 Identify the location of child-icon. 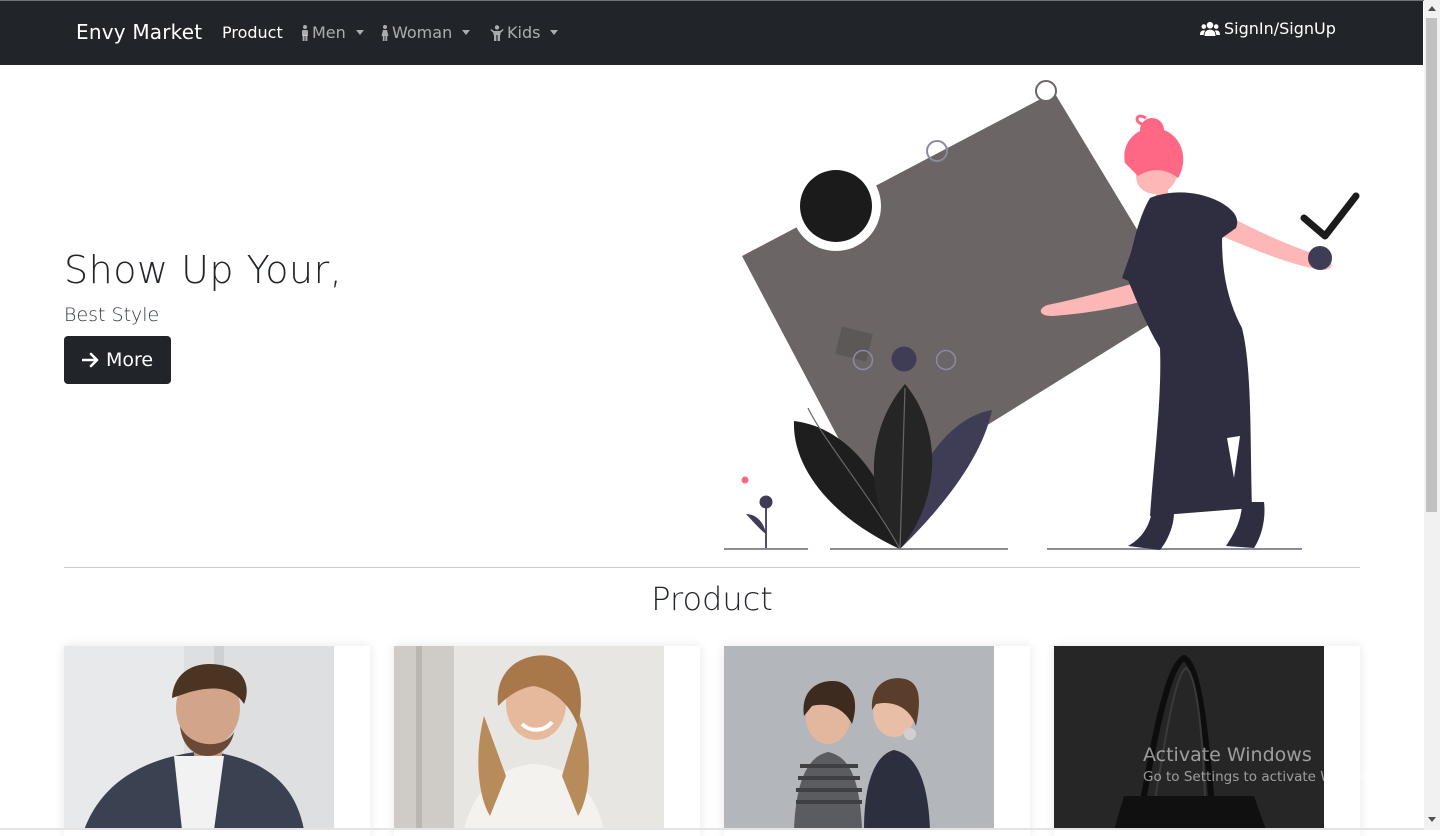
(497, 32).